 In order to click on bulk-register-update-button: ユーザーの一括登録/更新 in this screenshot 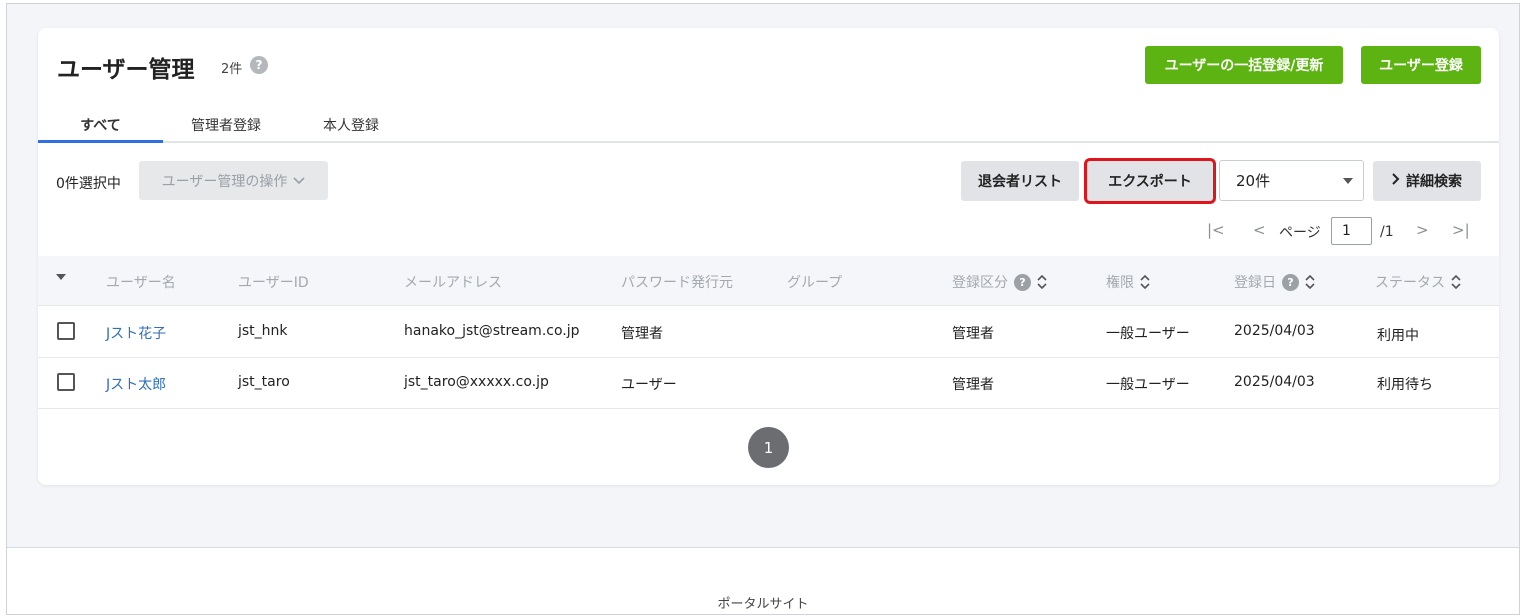, I will do `click(1244, 65)`.